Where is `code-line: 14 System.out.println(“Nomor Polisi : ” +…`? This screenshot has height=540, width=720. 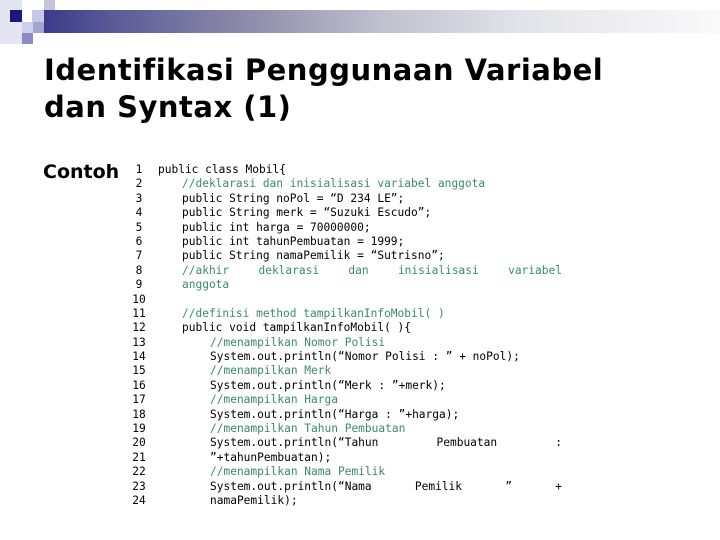 code-line: 14 System.out.println(“Nomor Polisi : ” +… is located at coordinates (350, 357).